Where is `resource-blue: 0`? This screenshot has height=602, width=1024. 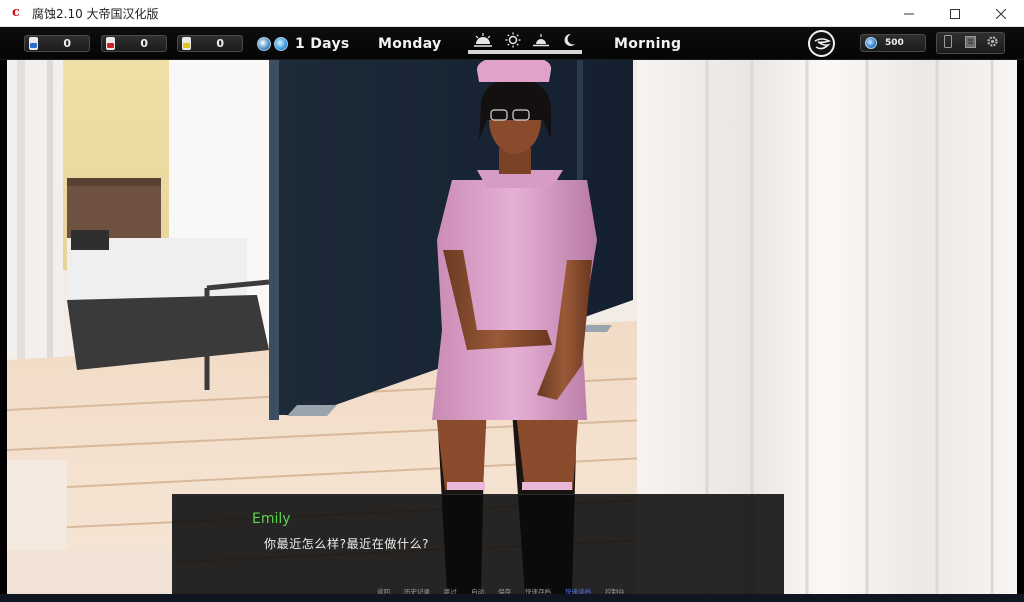 resource-blue: 0 is located at coordinates (57, 43).